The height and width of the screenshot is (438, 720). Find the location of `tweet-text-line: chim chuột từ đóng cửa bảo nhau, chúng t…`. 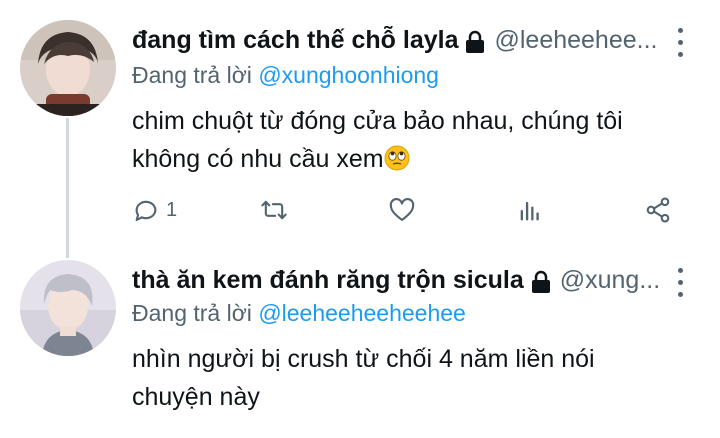

tweet-text-line: chim chuột từ đóng cửa bảo nhau, chúng t… is located at coordinates (377, 121).